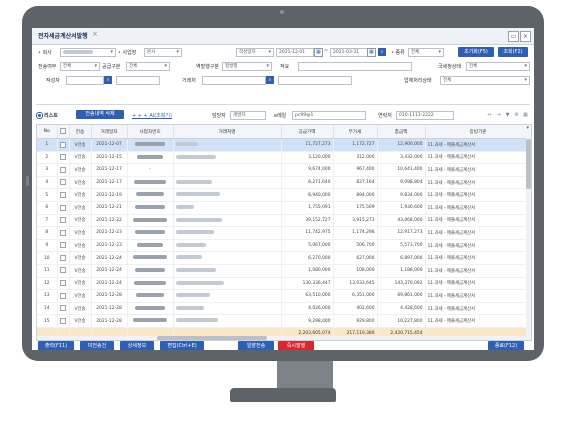  What do you see at coordinates (485, 80) in the screenshot?
I see `work-status-select: 전체` at bounding box center [485, 80].